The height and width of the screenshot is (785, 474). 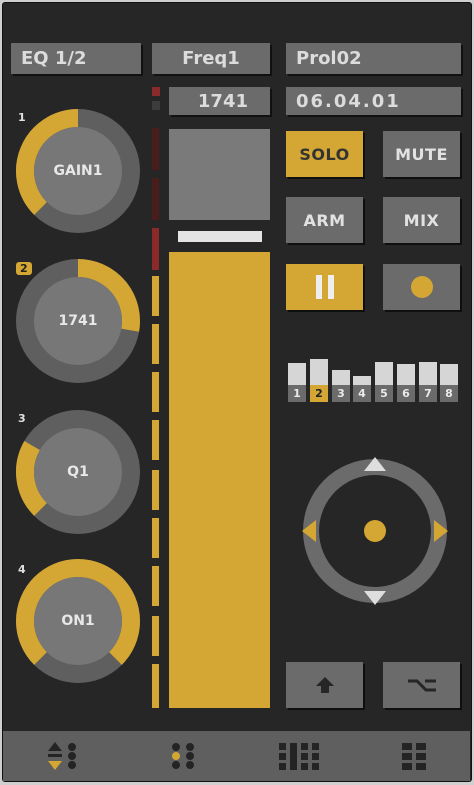 What do you see at coordinates (211, 58) in the screenshot?
I see `param-label: Freq1` at bounding box center [211, 58].